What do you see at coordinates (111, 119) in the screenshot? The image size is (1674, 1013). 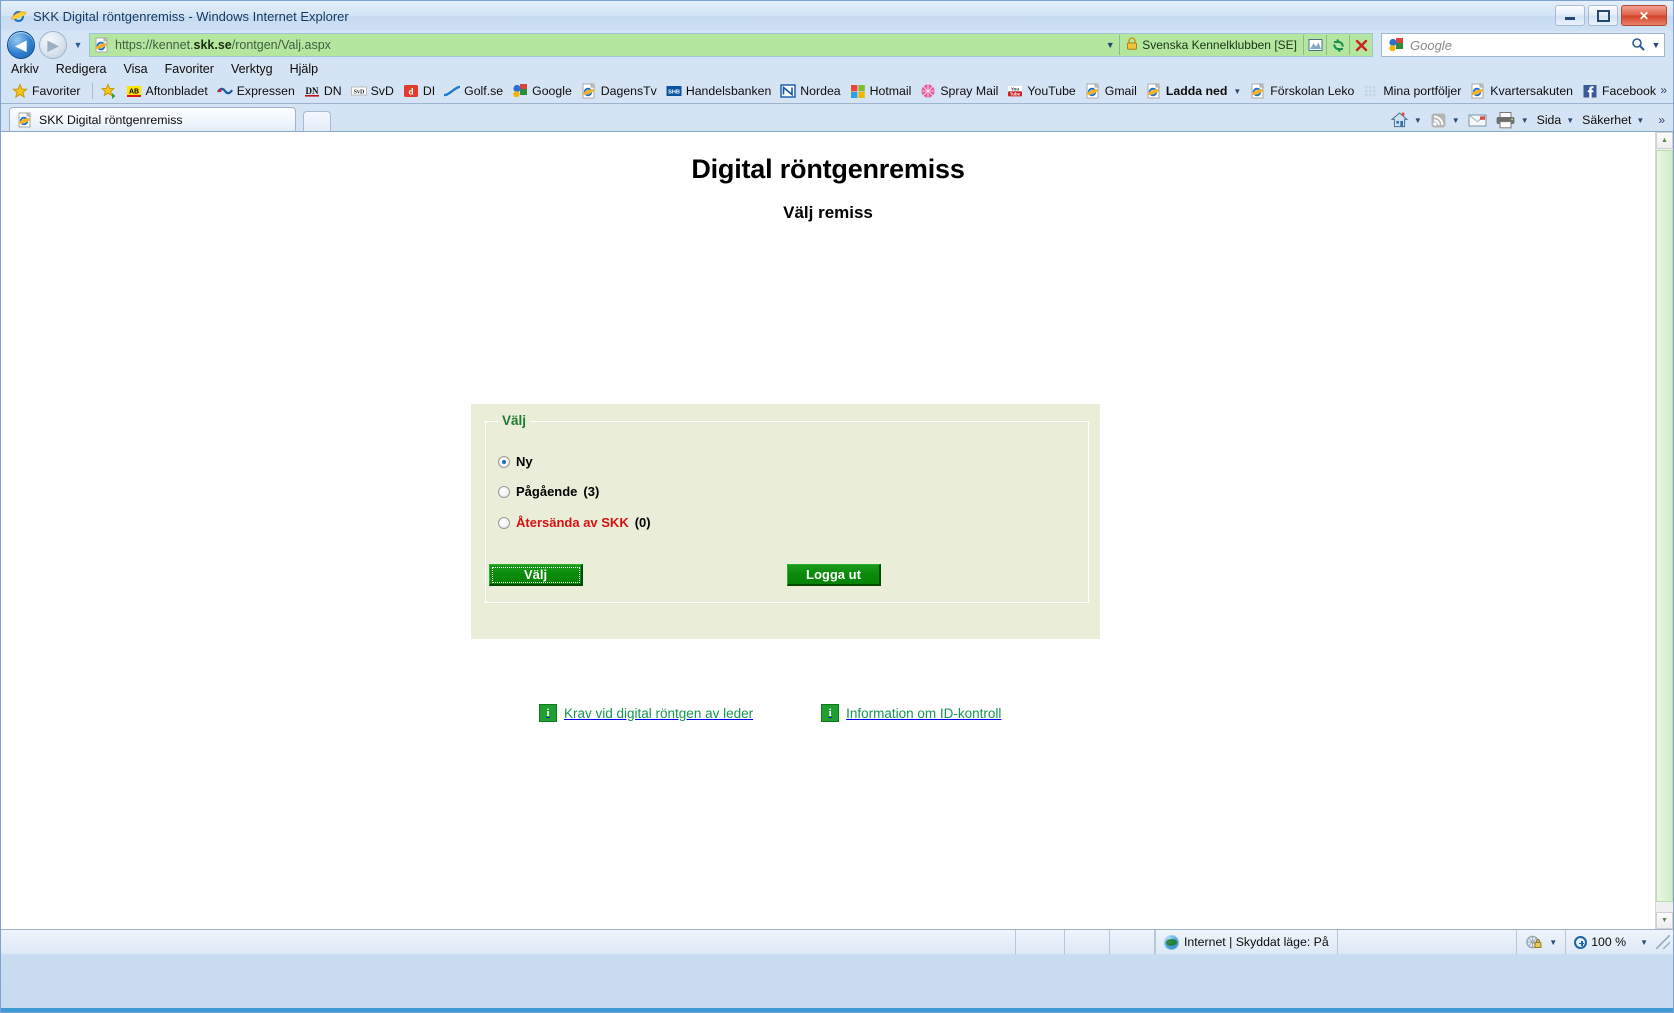 I see `tab-label: SKK Digital röntgenremiss` at bounding box center [111, 119].